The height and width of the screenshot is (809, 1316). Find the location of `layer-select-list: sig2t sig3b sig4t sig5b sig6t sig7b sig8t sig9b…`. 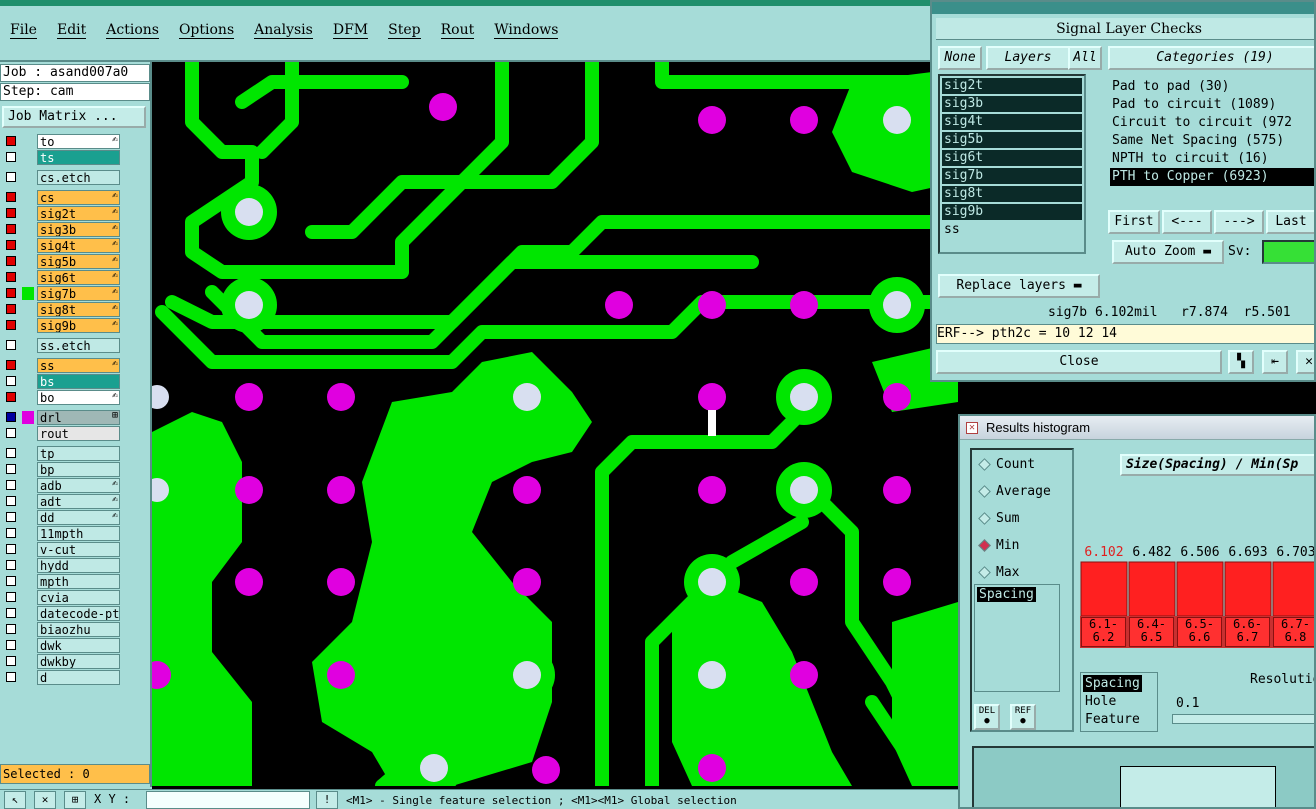

layer-select-list: sig2t sig3b sig4t sig5b sig6t sig7b sig8t sig9b… is located at coordinates (1012, 164).